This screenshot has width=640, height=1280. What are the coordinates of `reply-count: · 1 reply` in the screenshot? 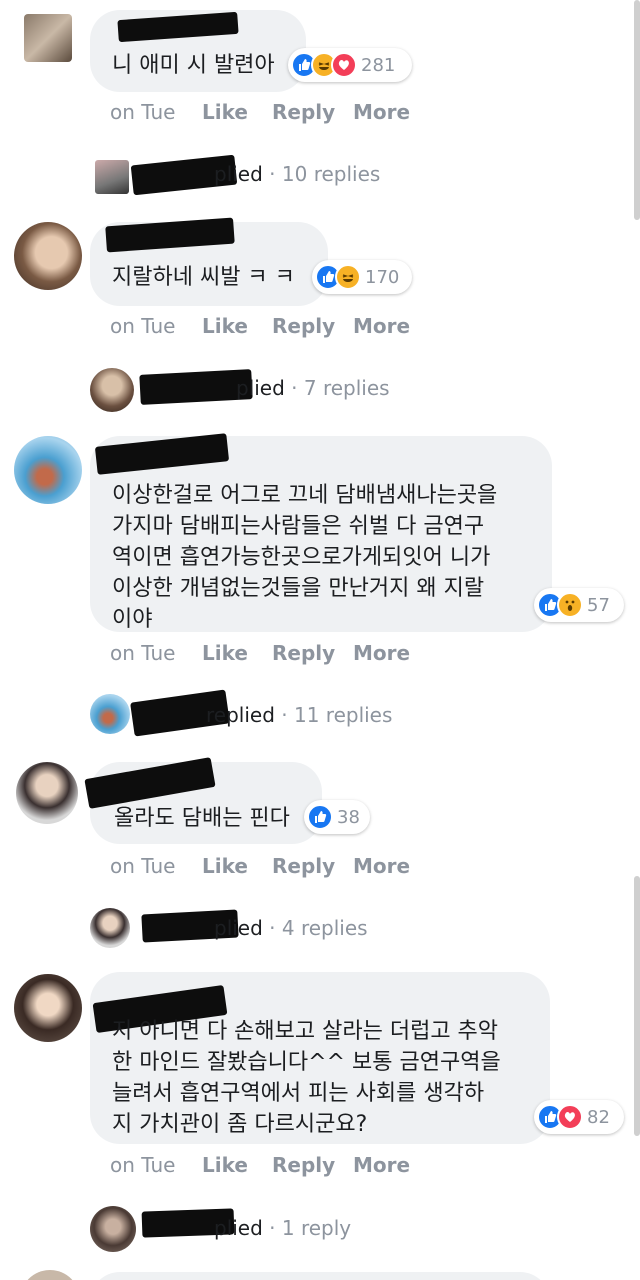 It's located at (310, 1228).